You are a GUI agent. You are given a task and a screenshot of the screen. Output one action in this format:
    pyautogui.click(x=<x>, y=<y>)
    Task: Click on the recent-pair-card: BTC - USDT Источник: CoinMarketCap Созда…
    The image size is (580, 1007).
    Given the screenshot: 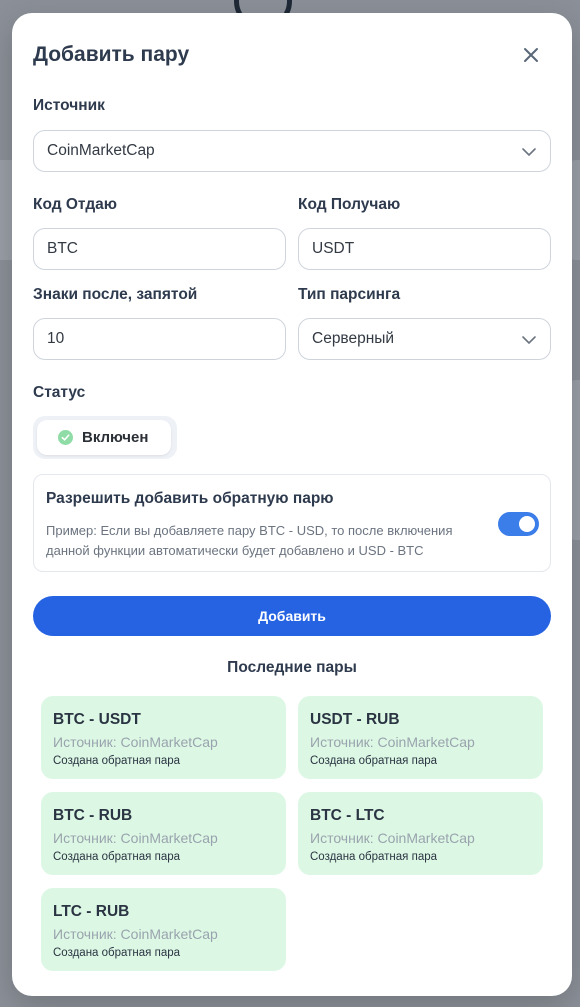 What is the action you would take?
    pyautogui.click(x=163, y=737)
    